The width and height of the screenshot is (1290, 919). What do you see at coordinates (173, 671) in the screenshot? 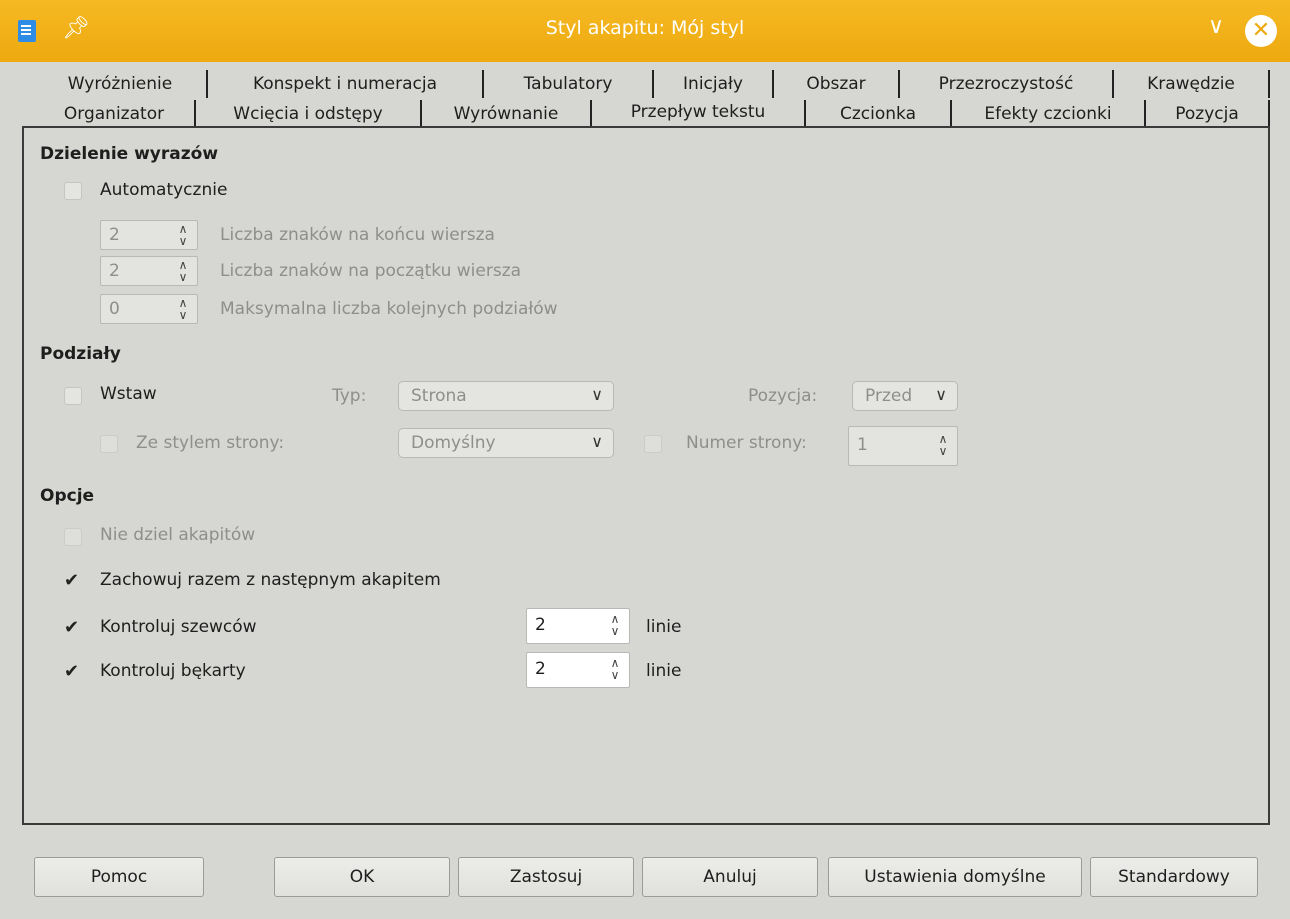
I see `widow-control-label: Kontroluj bękarty` at bounding box center [173, 671].